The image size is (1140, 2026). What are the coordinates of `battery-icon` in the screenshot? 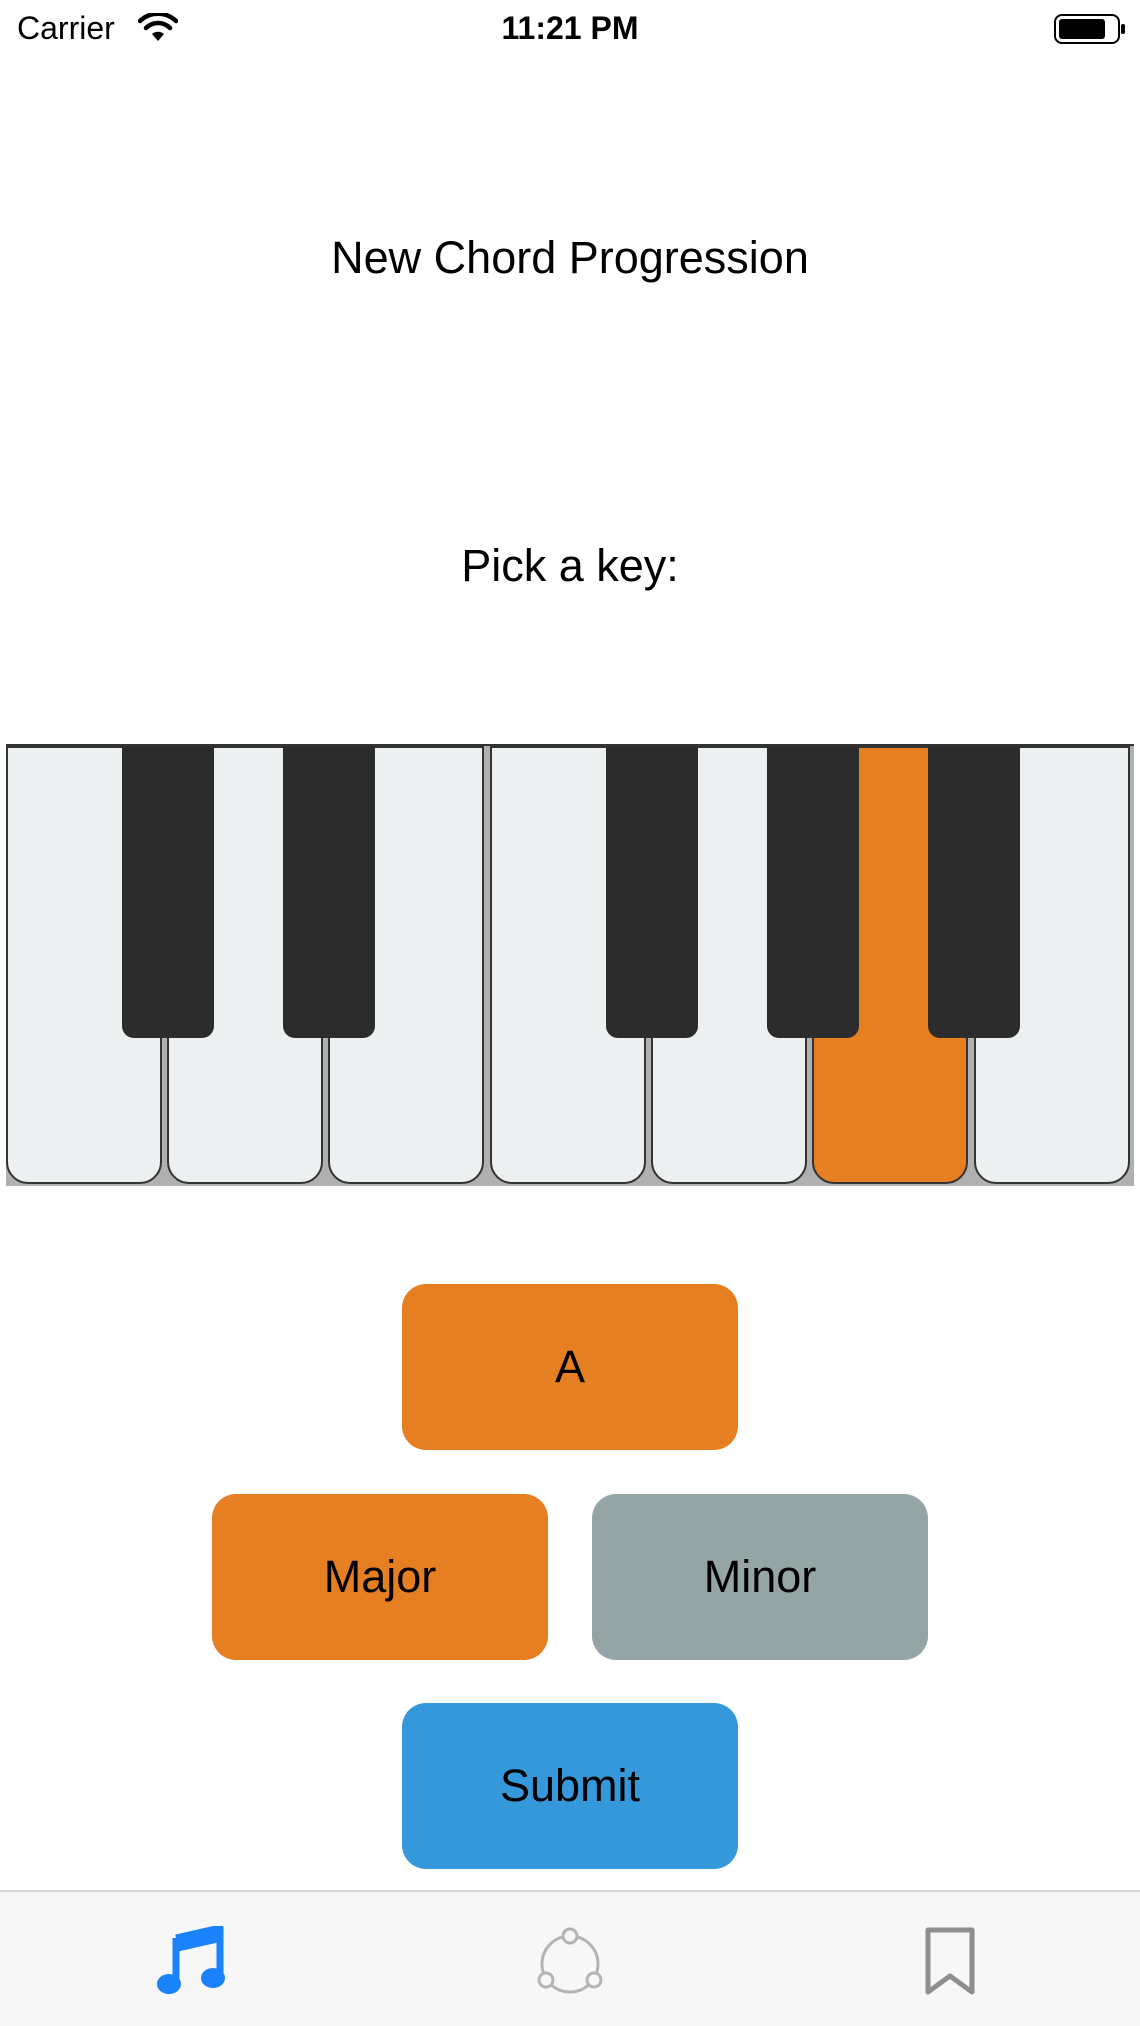 It's located at (1089, 29).